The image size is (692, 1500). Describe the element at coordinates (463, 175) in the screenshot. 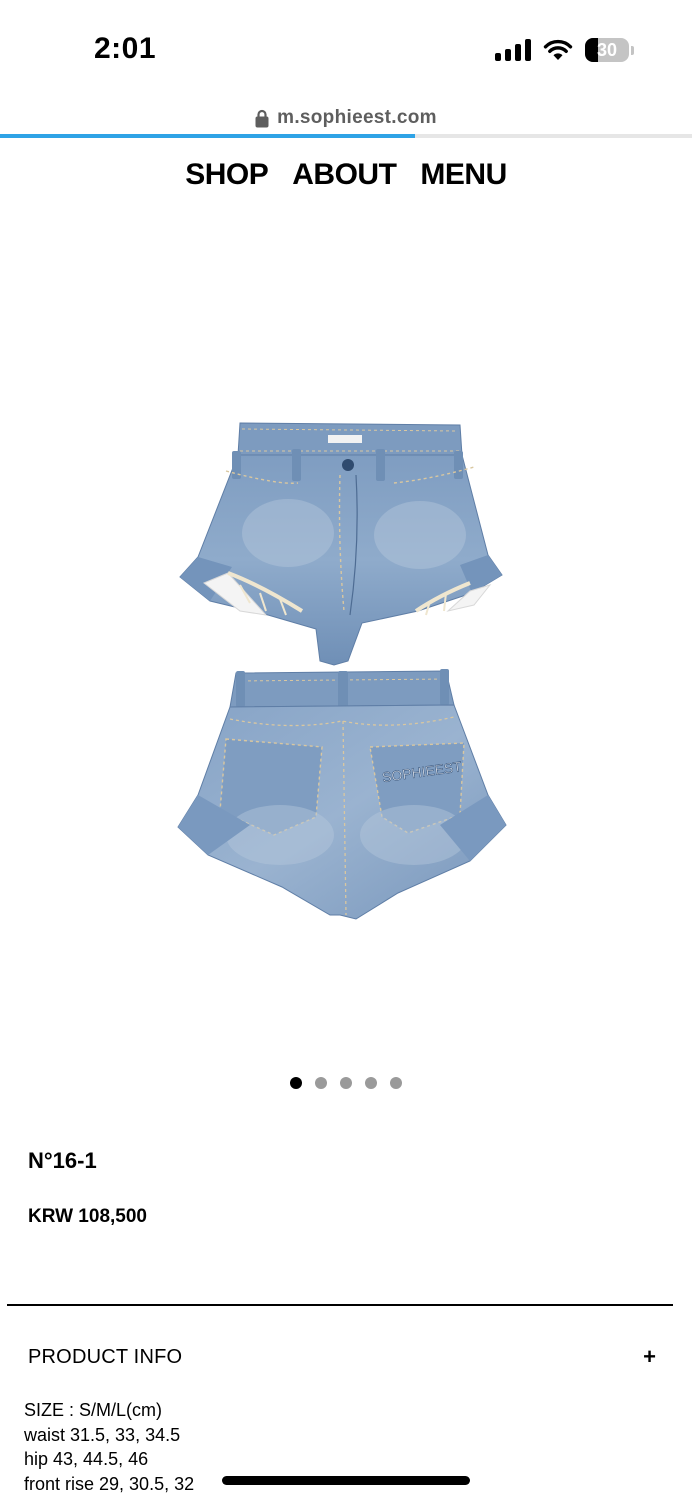

I see `nav-menu: MENU` at that location.